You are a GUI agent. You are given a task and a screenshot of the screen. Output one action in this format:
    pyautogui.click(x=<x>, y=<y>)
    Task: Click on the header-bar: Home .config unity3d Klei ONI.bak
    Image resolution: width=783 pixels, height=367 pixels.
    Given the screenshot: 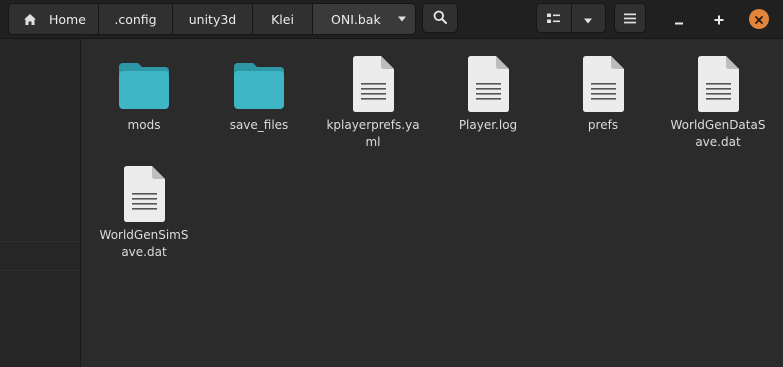 What is the action you would take?
    pyautogui.click(x=391, y=19)
    